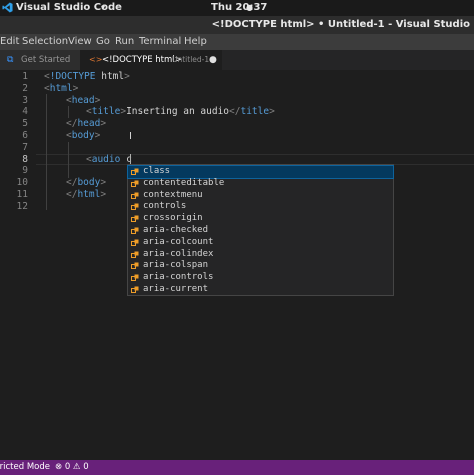 Image resolution: width=474 pixels, height=475 pixels. Describe the element at coordinates (25, 124) in the screenshot. I see `line-number: 5` at that location.